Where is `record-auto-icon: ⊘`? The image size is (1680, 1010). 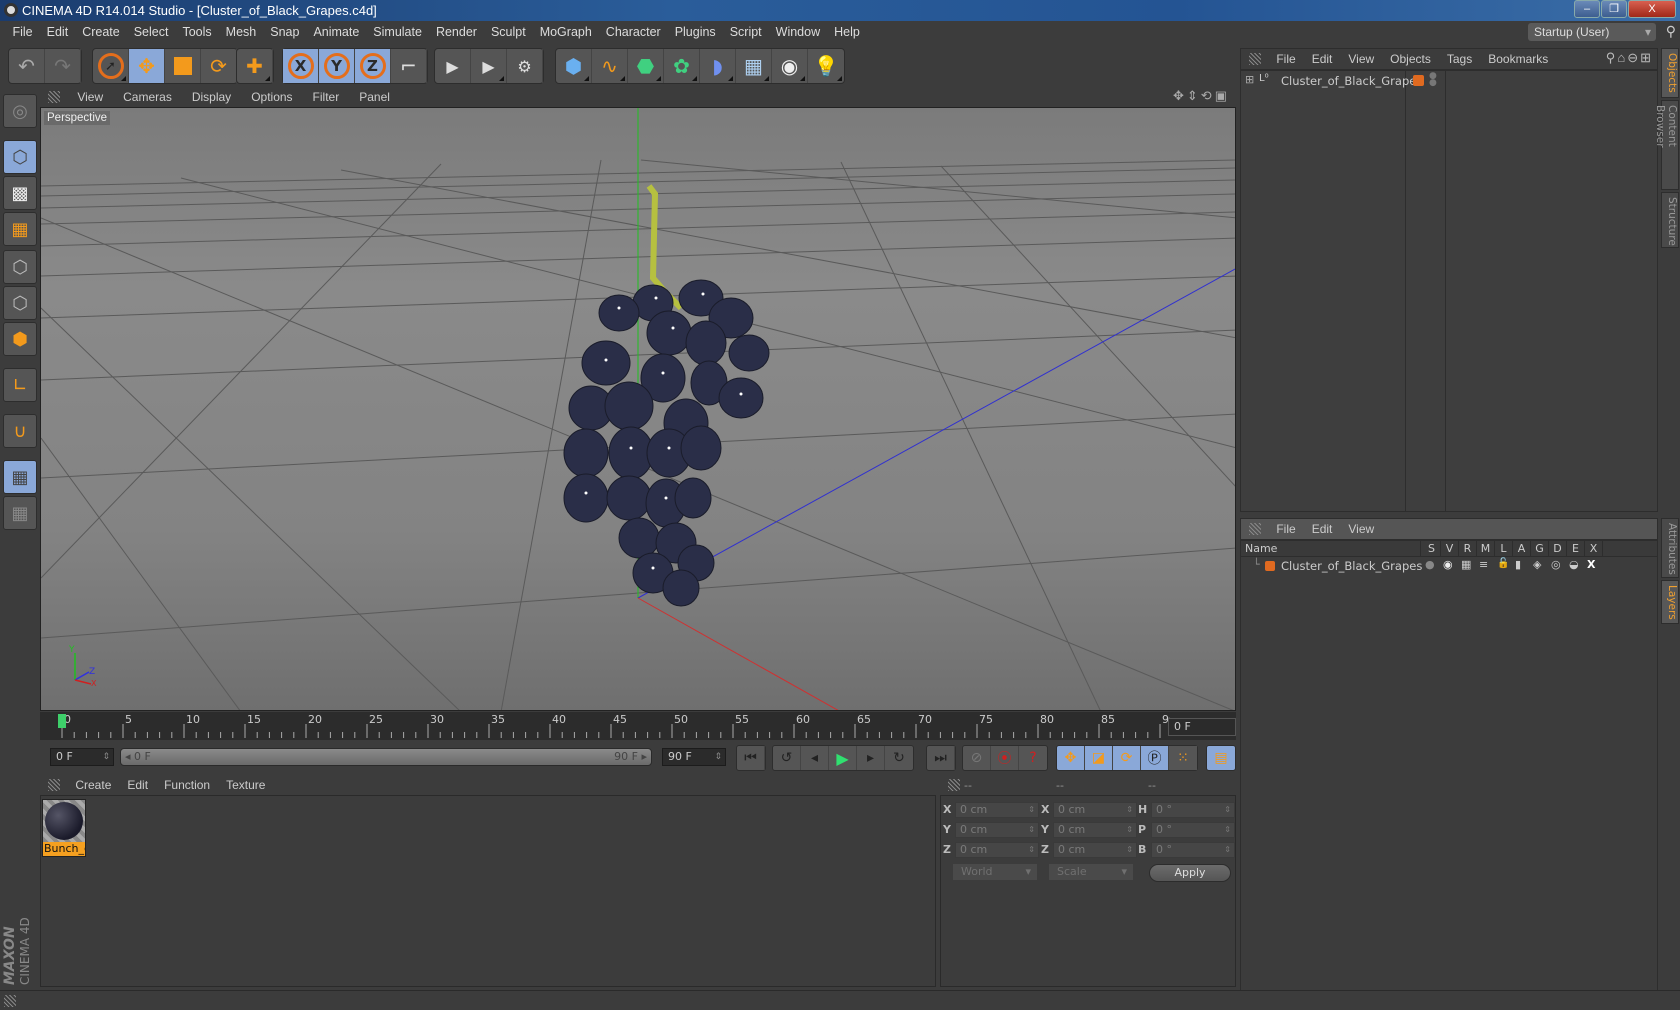 record-auto-icon: ⊘ is located at coordinates (977, 758).